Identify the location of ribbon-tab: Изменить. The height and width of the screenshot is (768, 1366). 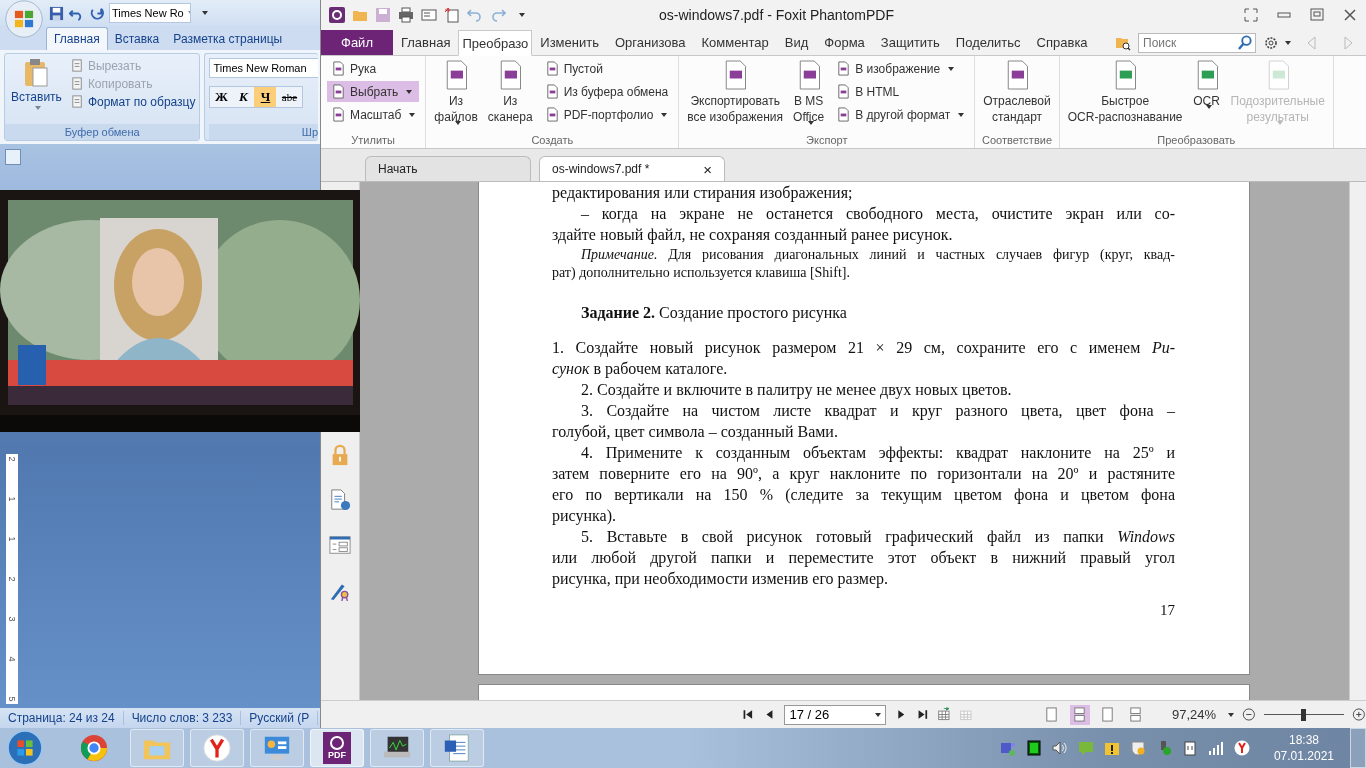
(569, 42).